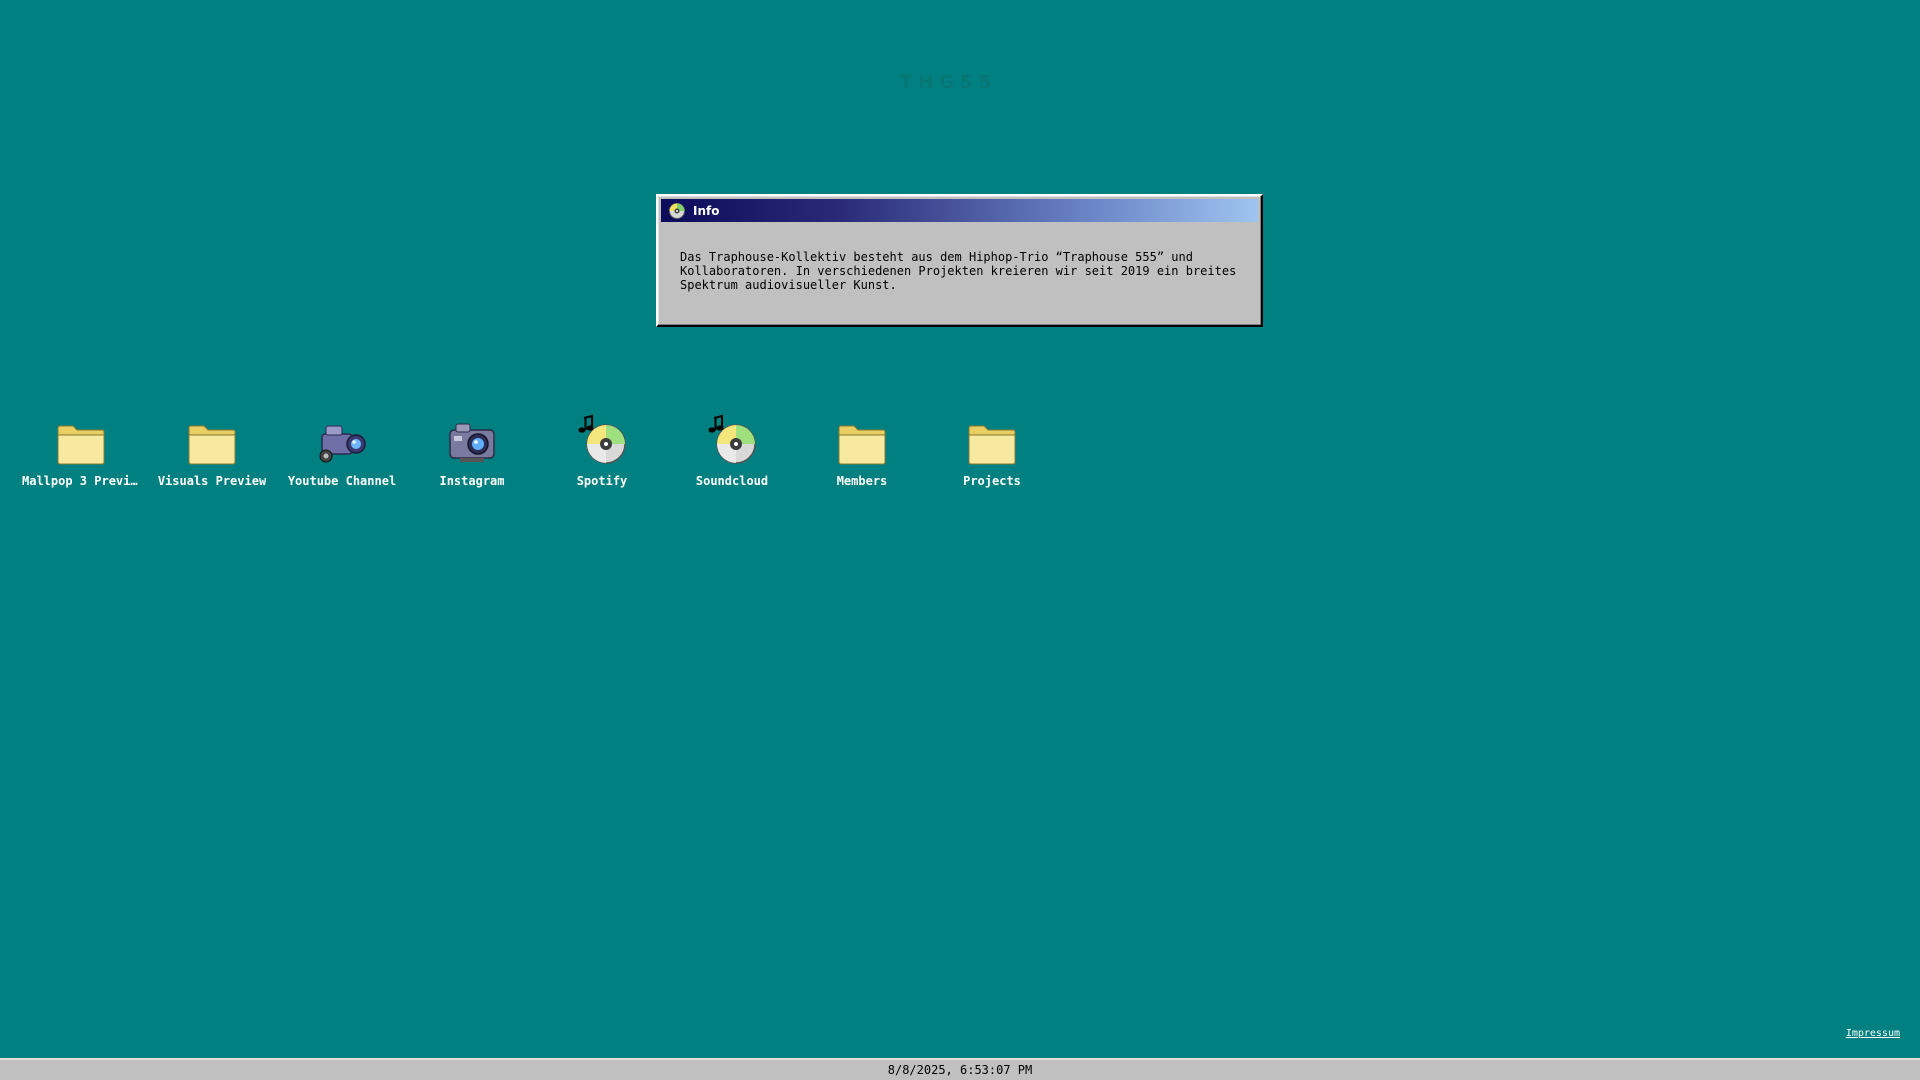 This screenshot has width=1920, height=1080. I want to click on photo-camera-icon, so click(472, 442).